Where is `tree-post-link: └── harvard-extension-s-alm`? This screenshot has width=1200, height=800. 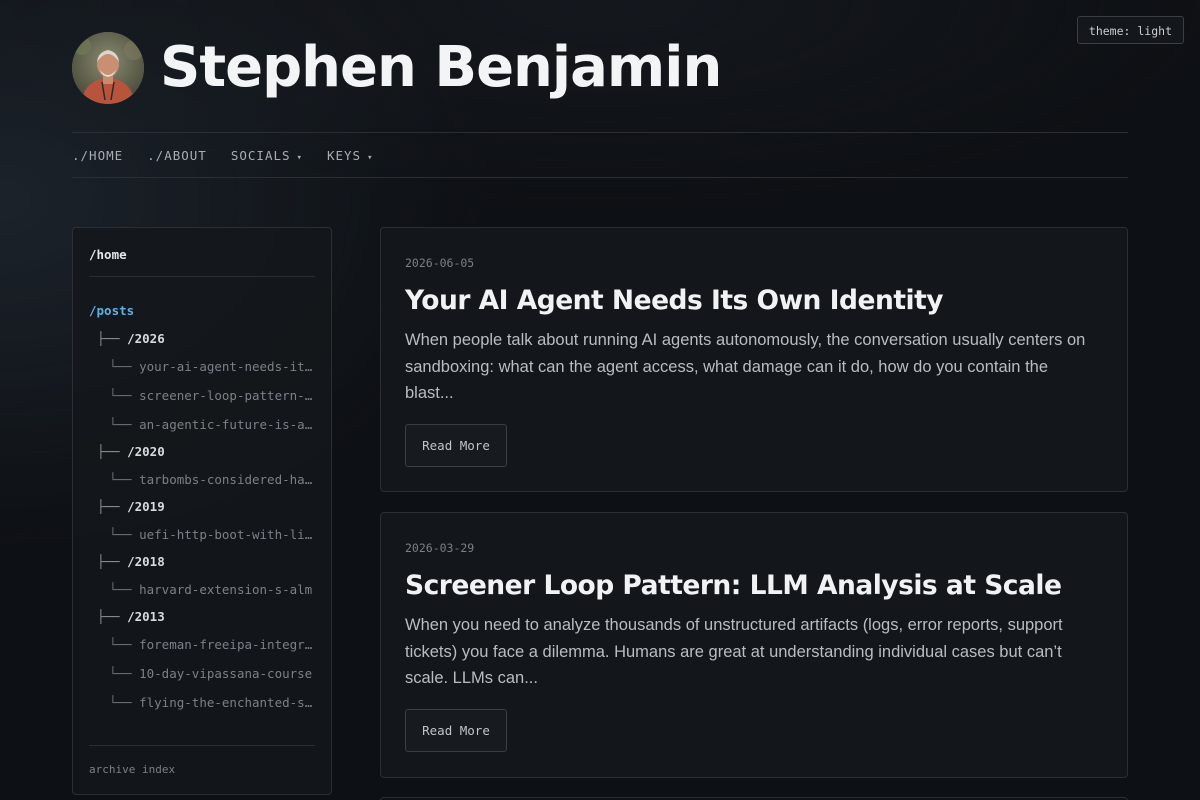
tree-post-link: └── harvard-extension-s-alm is located at coordinates (202, 589).